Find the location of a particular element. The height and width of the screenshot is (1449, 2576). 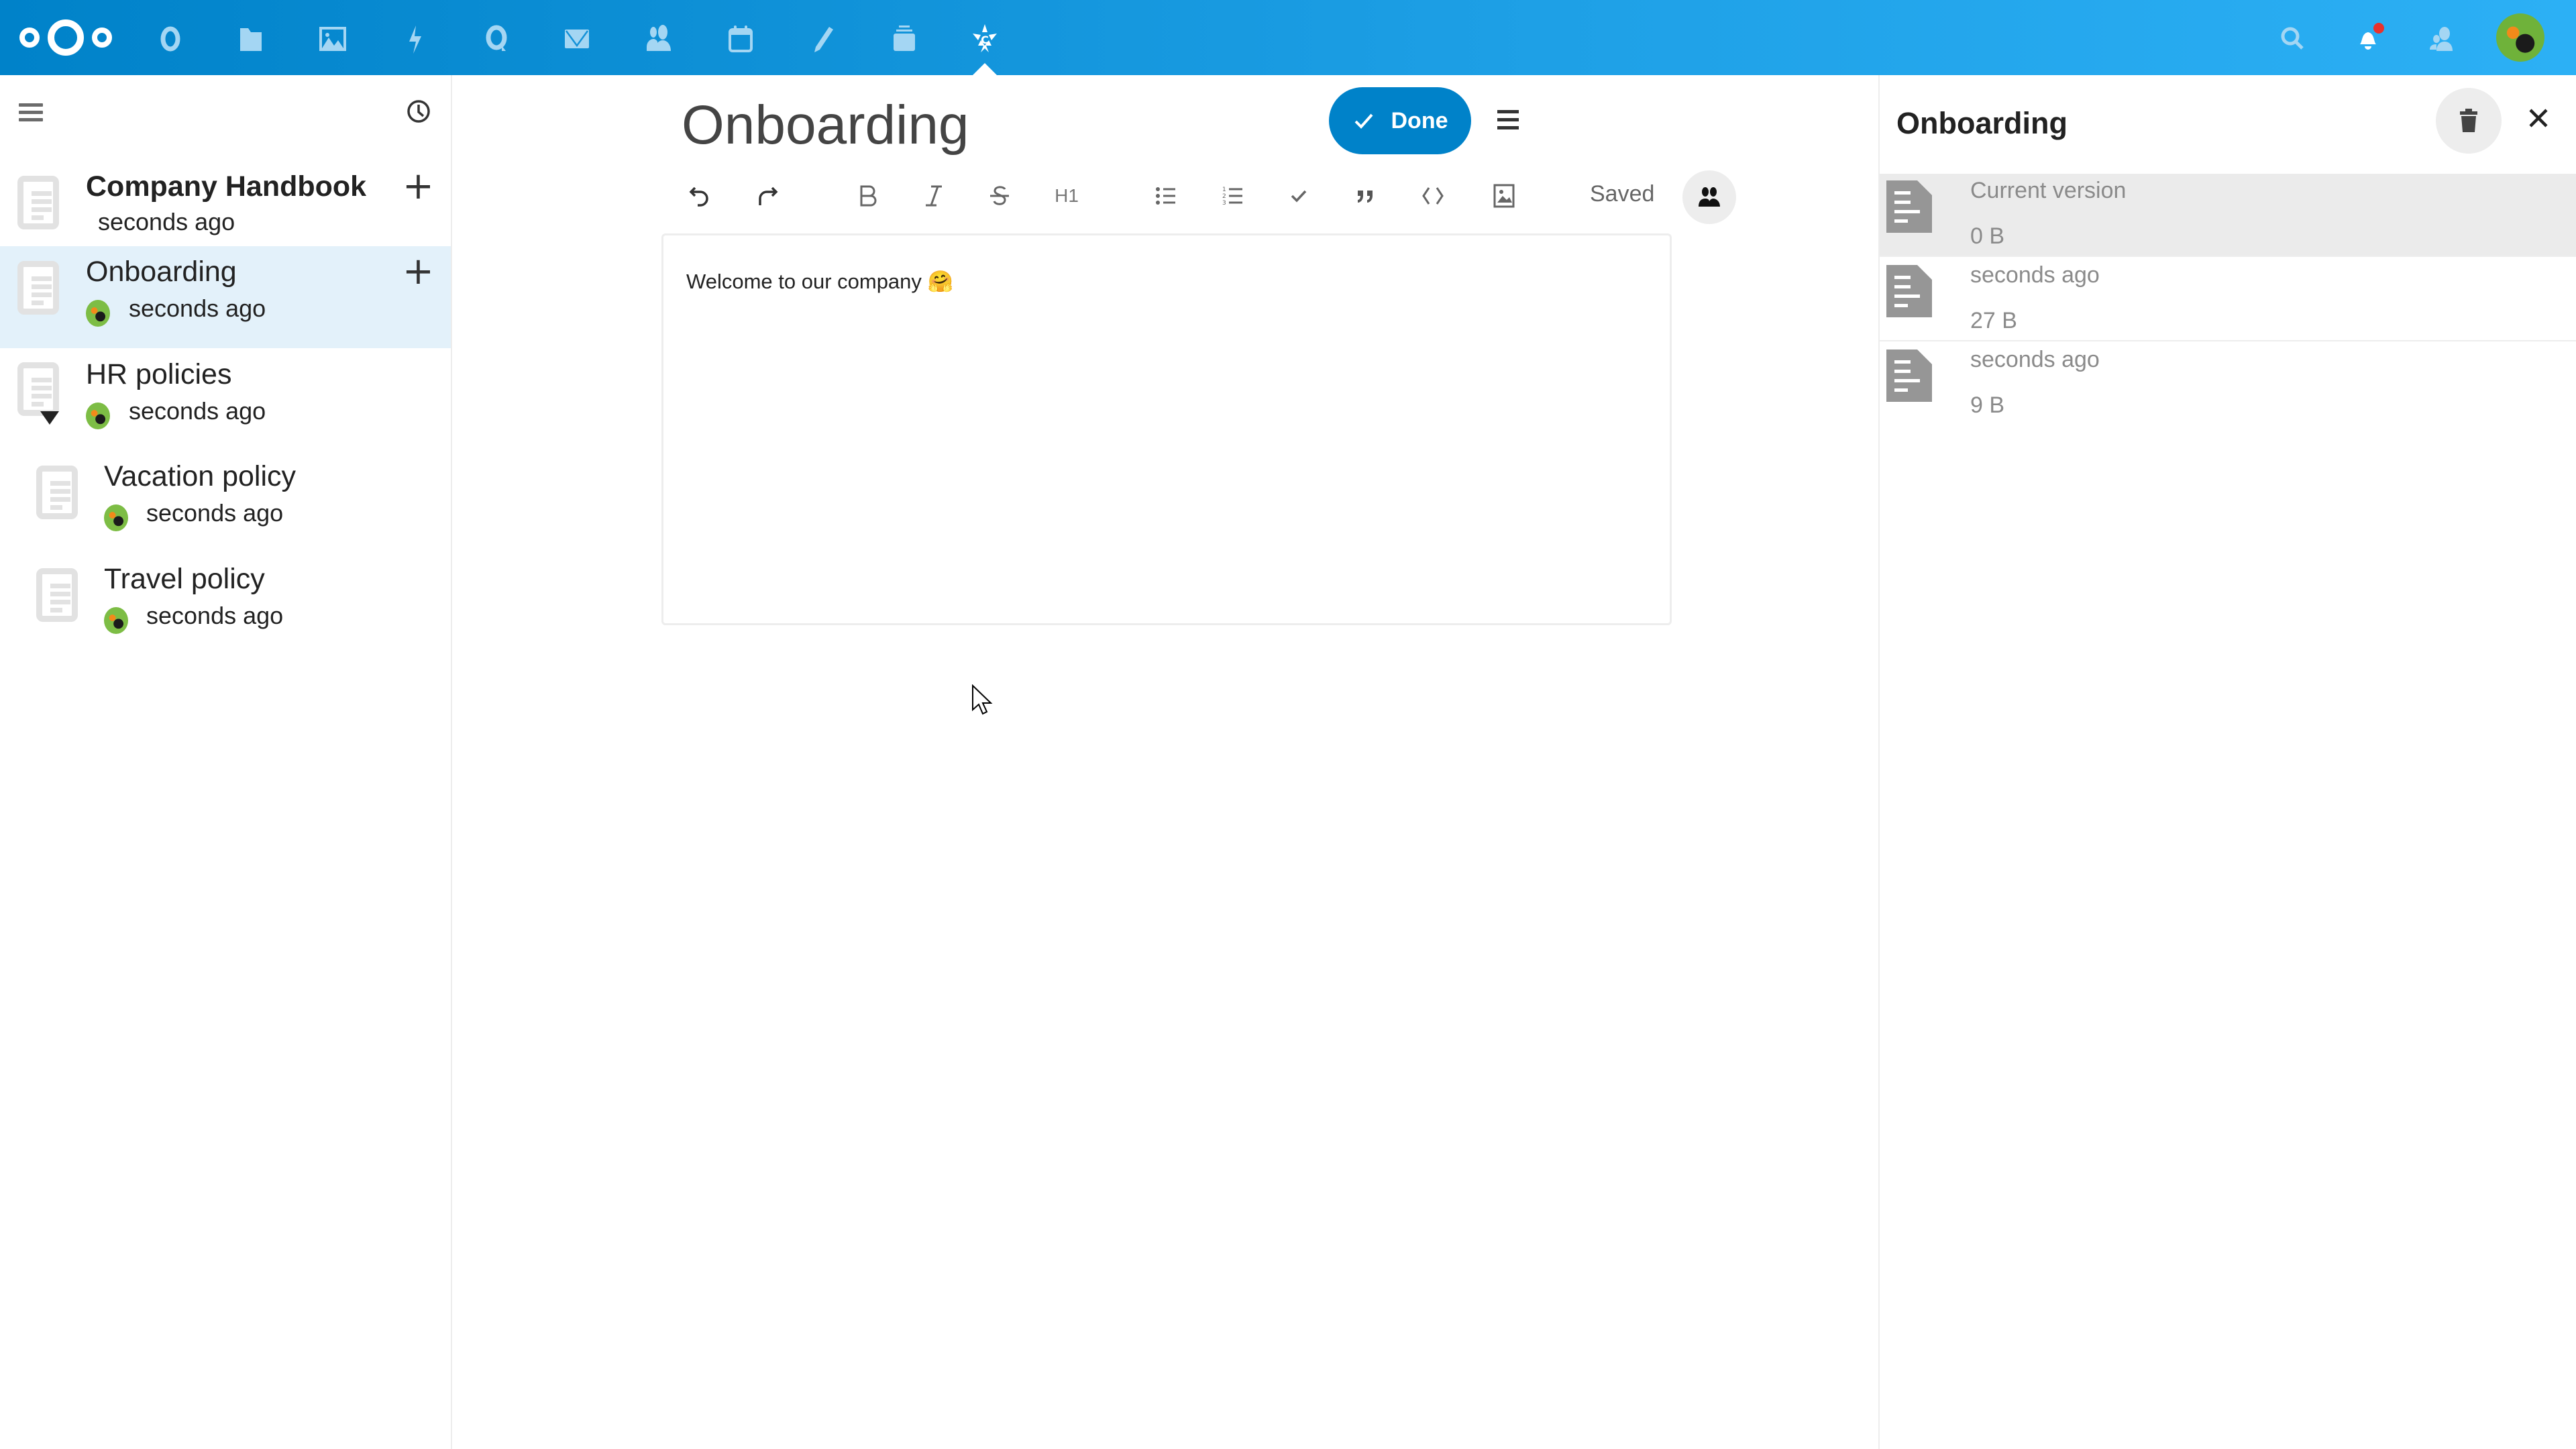

page-title: Vacation policy is located at coordinates (200, 476).